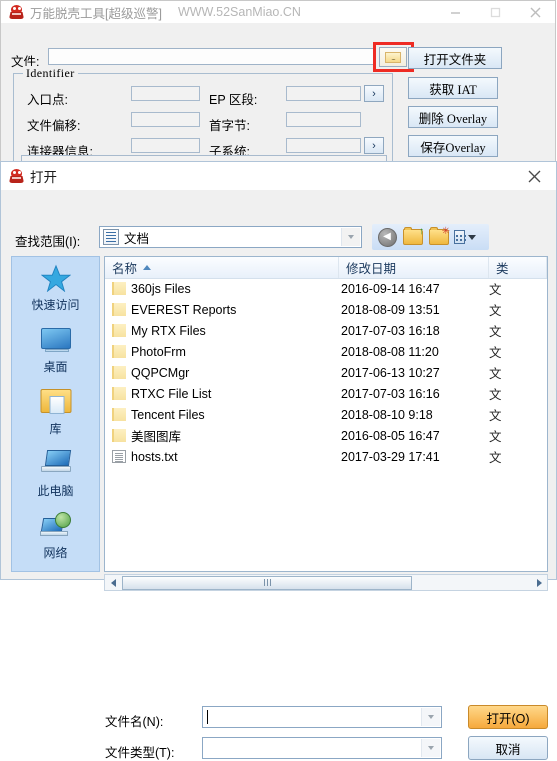 Image resolution: width=557 pixels, height=761 pixels. What do you see at coordinates (390, 372) in the screenshot?
I see `file-date-cell: 2017-06-13 10:27` at bounding box center [390, 372].